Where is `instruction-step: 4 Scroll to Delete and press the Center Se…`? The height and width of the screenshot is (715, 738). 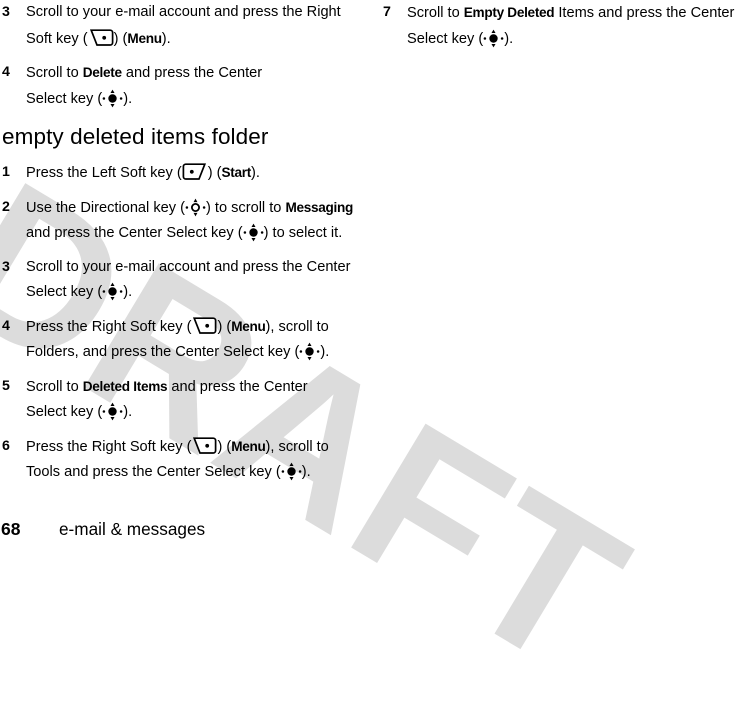 instruction-step: 4 Scroll to Delete and press the Center Se… is located at coordinates (185, 86).